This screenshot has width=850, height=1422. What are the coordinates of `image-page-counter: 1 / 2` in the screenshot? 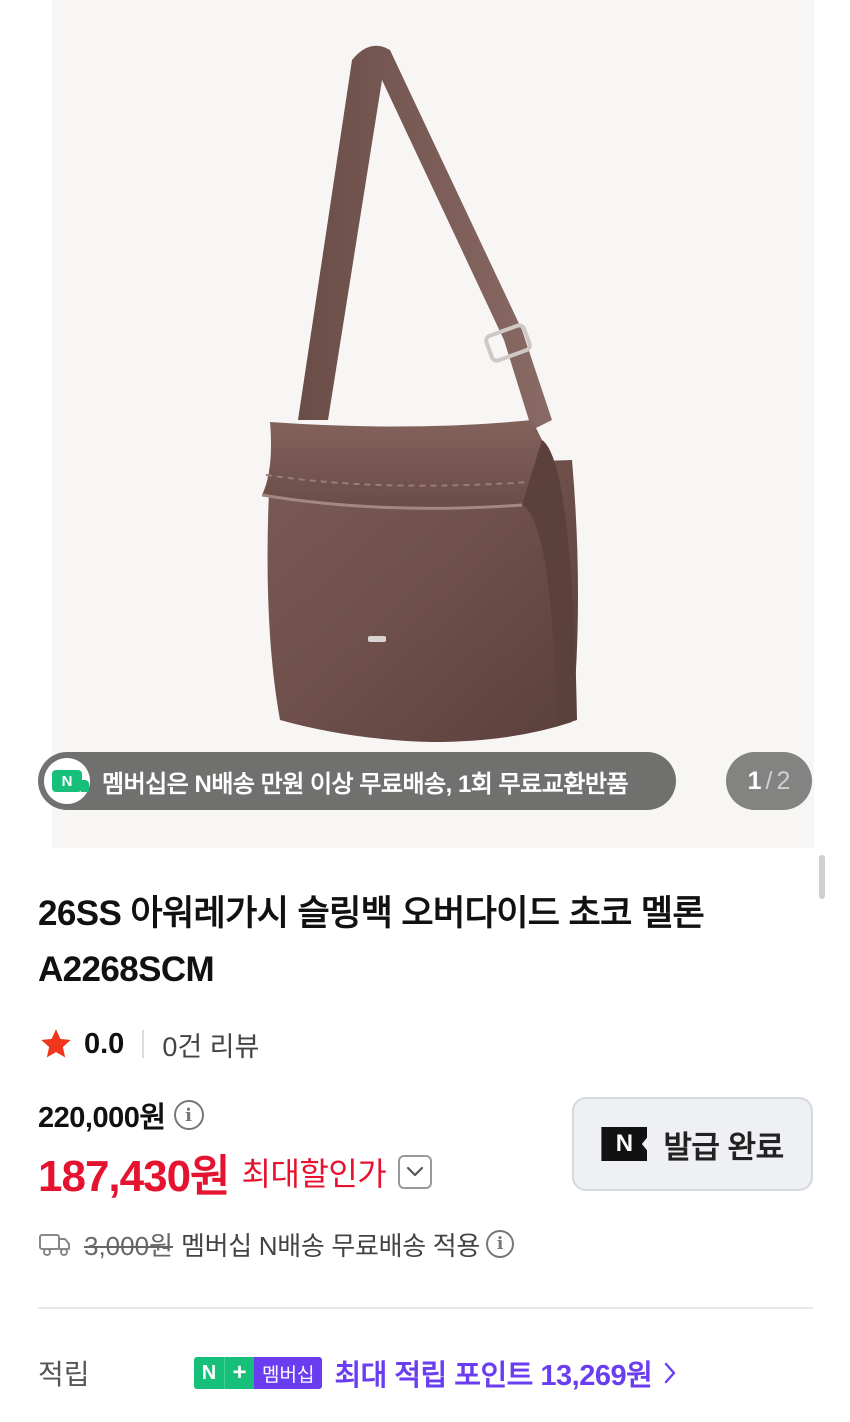 It's located at (769, 781).